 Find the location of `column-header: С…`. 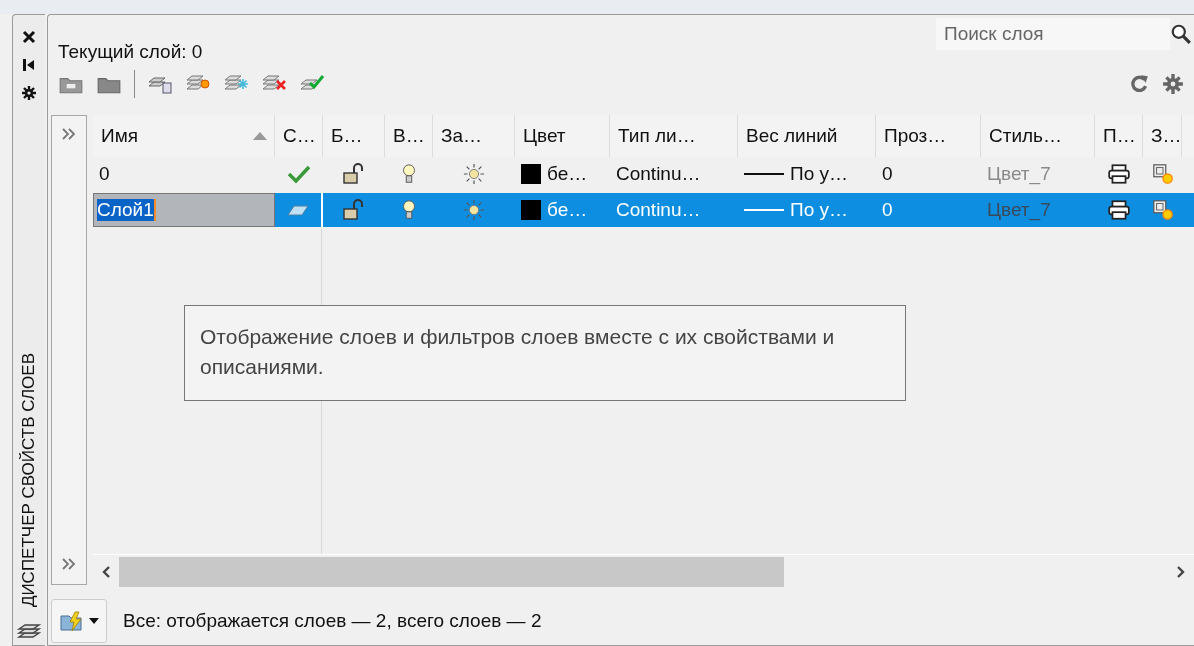

column-header: С… is located at coordinates (299, 136).